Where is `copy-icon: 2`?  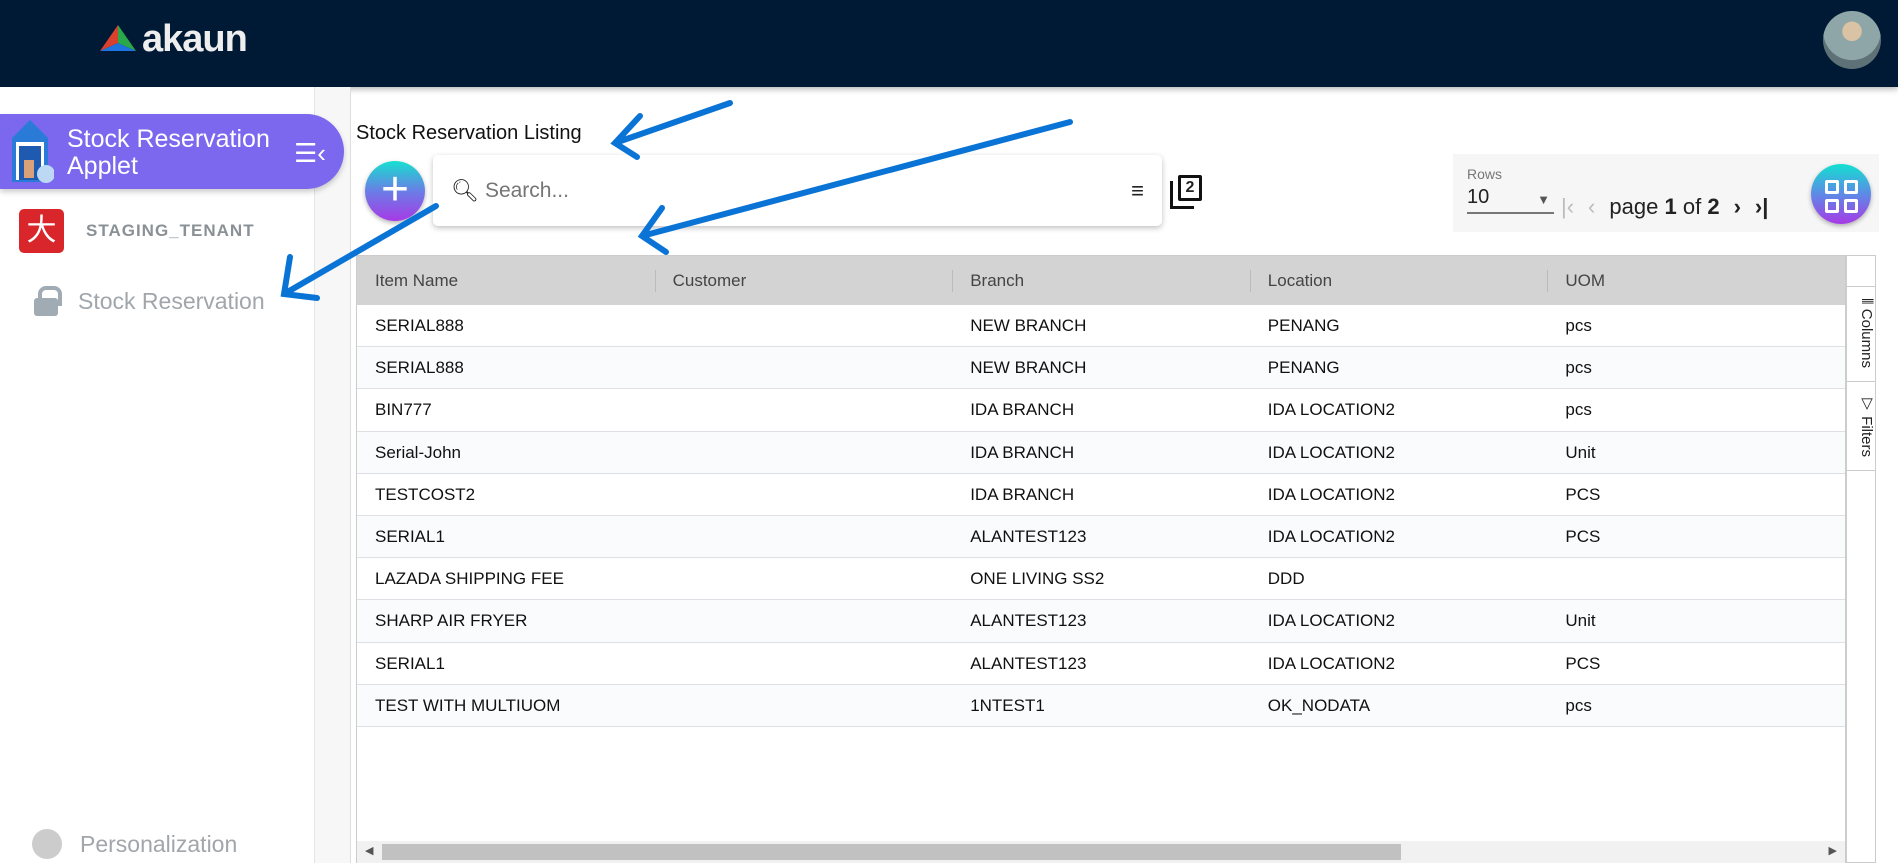
copy-icon: 2 is located at coordinates (1186, 192).